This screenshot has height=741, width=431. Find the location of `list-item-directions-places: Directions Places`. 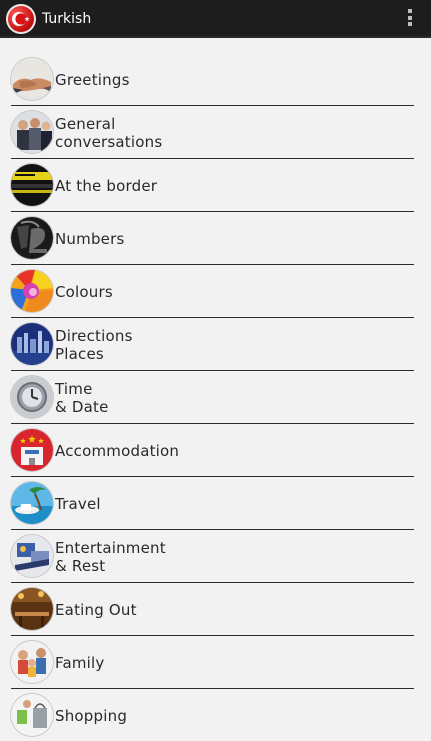

list-item-directions-places: Directions Places is located at coordinates (215, 344).